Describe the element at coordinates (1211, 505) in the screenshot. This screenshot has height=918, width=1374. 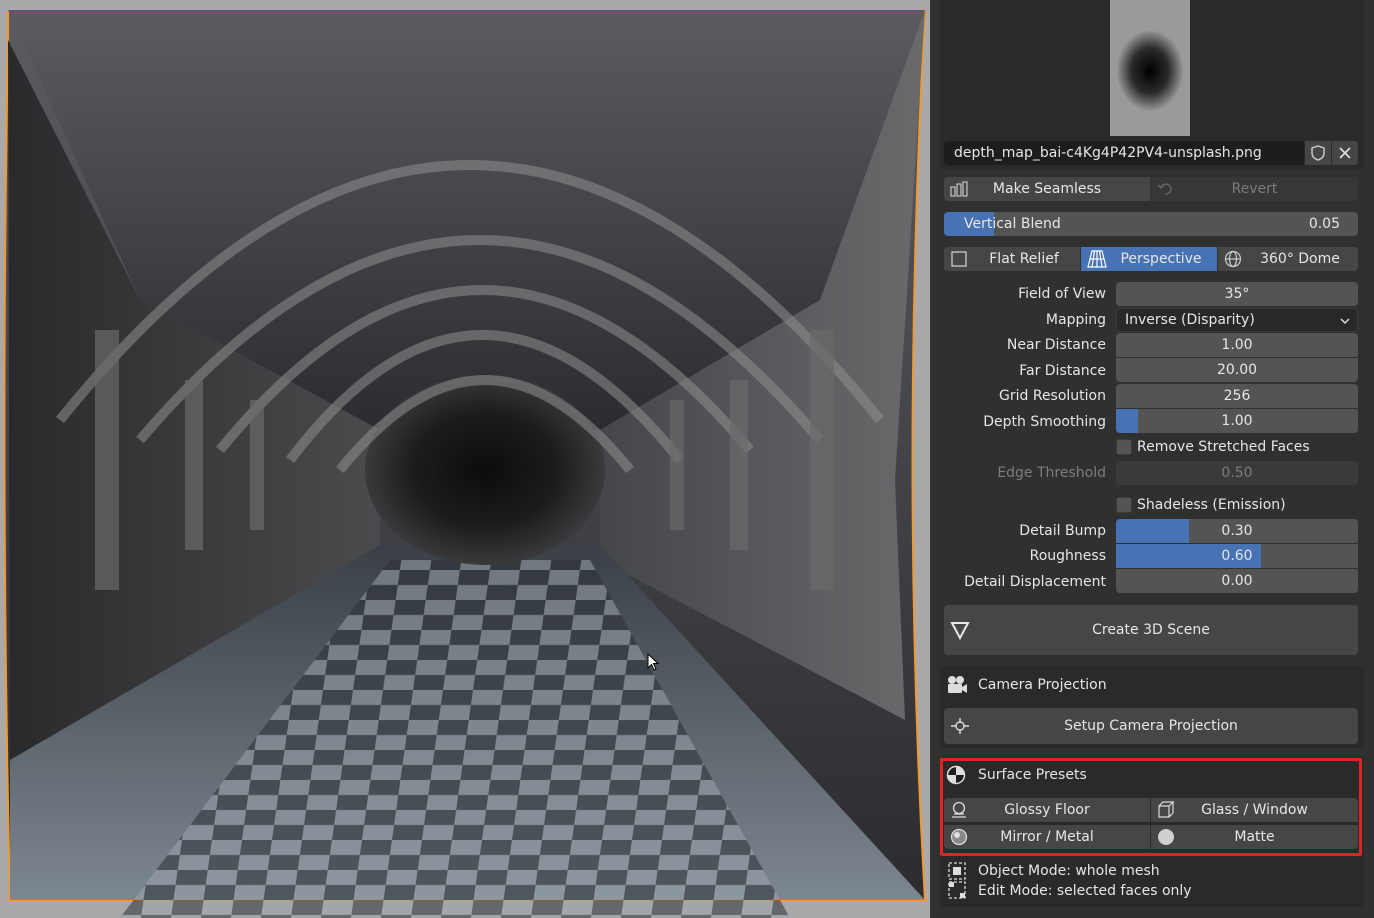
I see `shadeless-label: Shadeless (Emission)` at that location.